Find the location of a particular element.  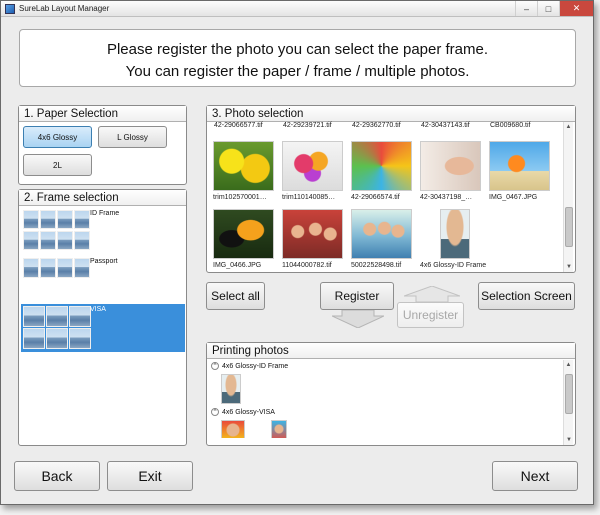

photo-selection-title: 3. Photo selection is located at coordinates (391, 114).